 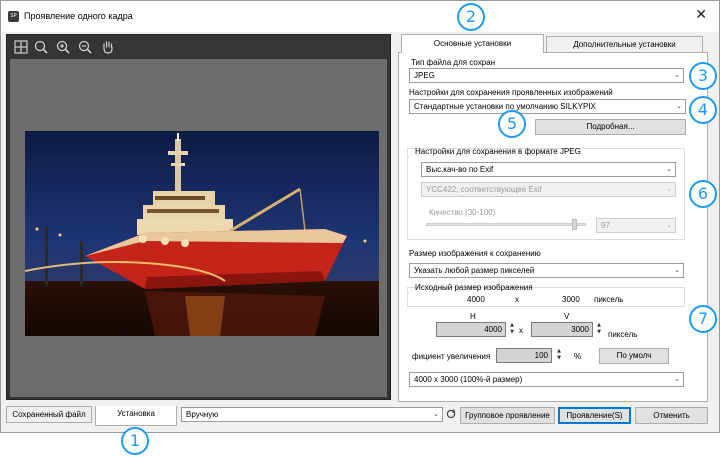 I want to click on original-size-label: Исходный размер изображения, so click(x=474, y=287).